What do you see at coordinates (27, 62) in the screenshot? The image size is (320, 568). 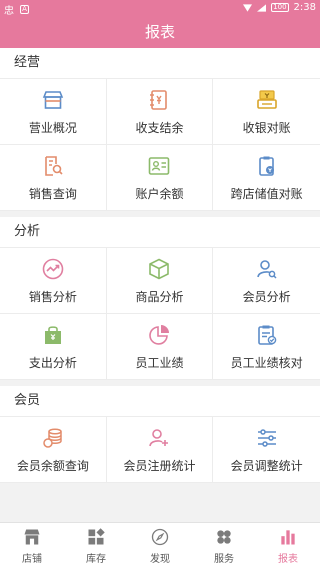 I see `section-title: 经营` at bounding box center [27, 62].